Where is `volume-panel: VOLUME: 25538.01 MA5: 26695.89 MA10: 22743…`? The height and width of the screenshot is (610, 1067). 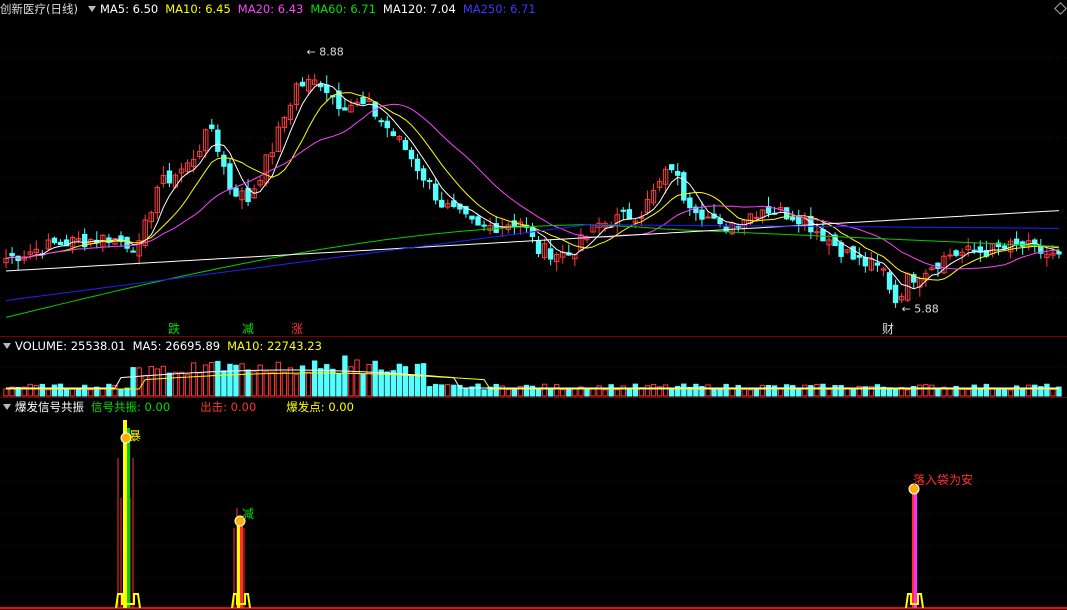
volume-panel: VOLUME: 25538.01 MA5: 26695.89 MA10: 22743… is located at coordinates (533, 367).